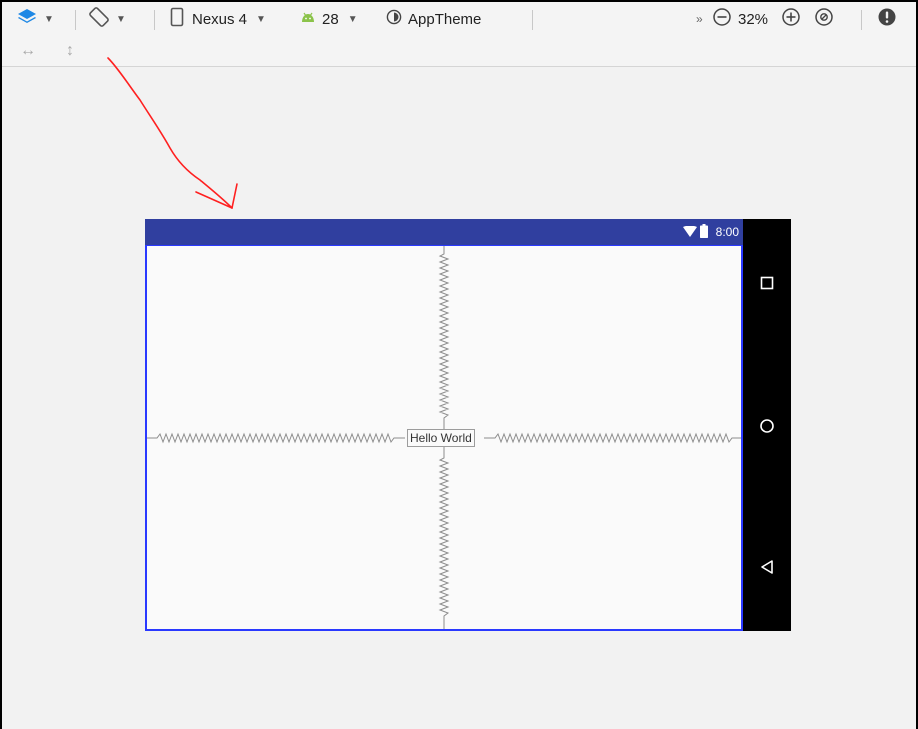 The width and height of the screenshot is (918, 729). I want to click on battery-icon, so click(704, 233).